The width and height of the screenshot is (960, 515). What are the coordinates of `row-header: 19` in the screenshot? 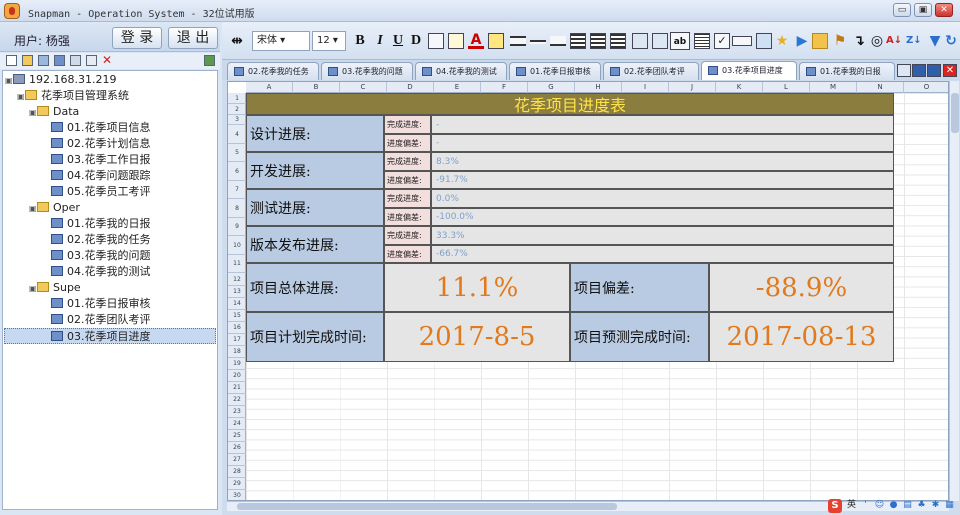 It's located at (237, 364).